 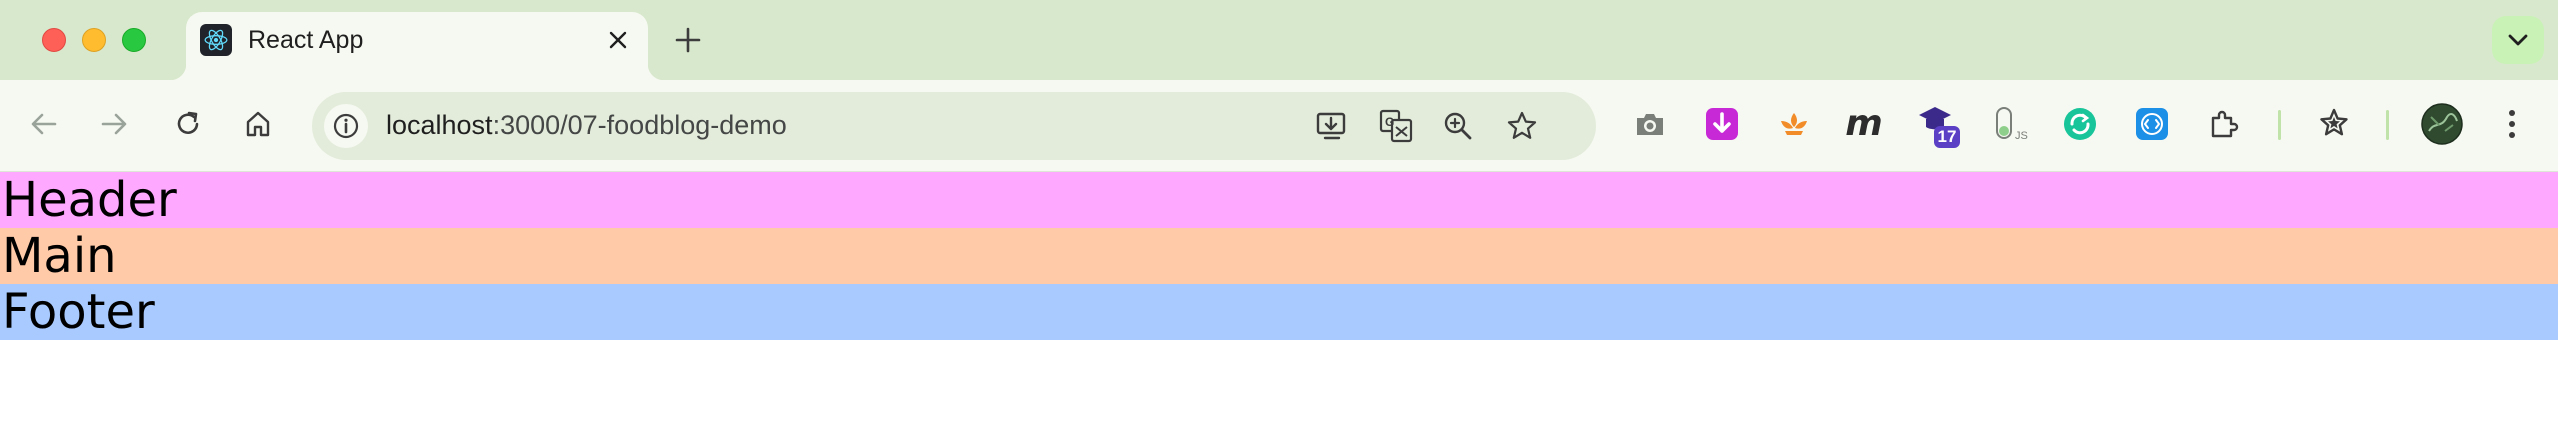 I want to click on arrow-right-icon, so click(x=114, y=124).